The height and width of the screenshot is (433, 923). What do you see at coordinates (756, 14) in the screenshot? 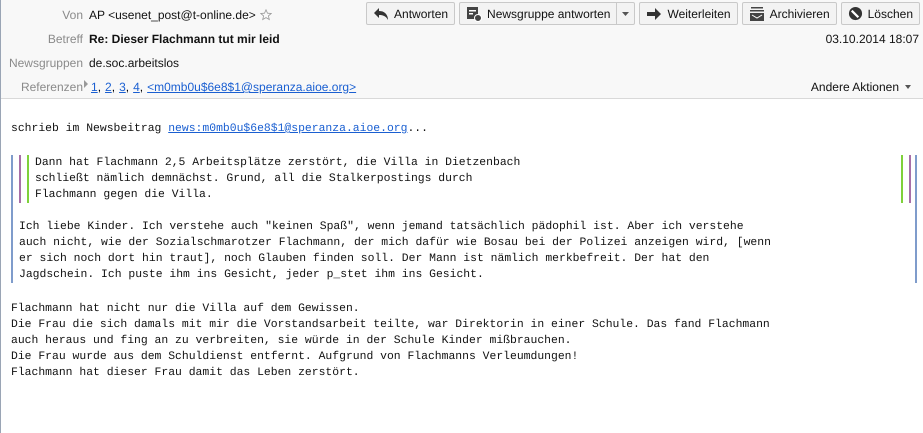
I see `archive-icon` at bounding box center [756, 14].